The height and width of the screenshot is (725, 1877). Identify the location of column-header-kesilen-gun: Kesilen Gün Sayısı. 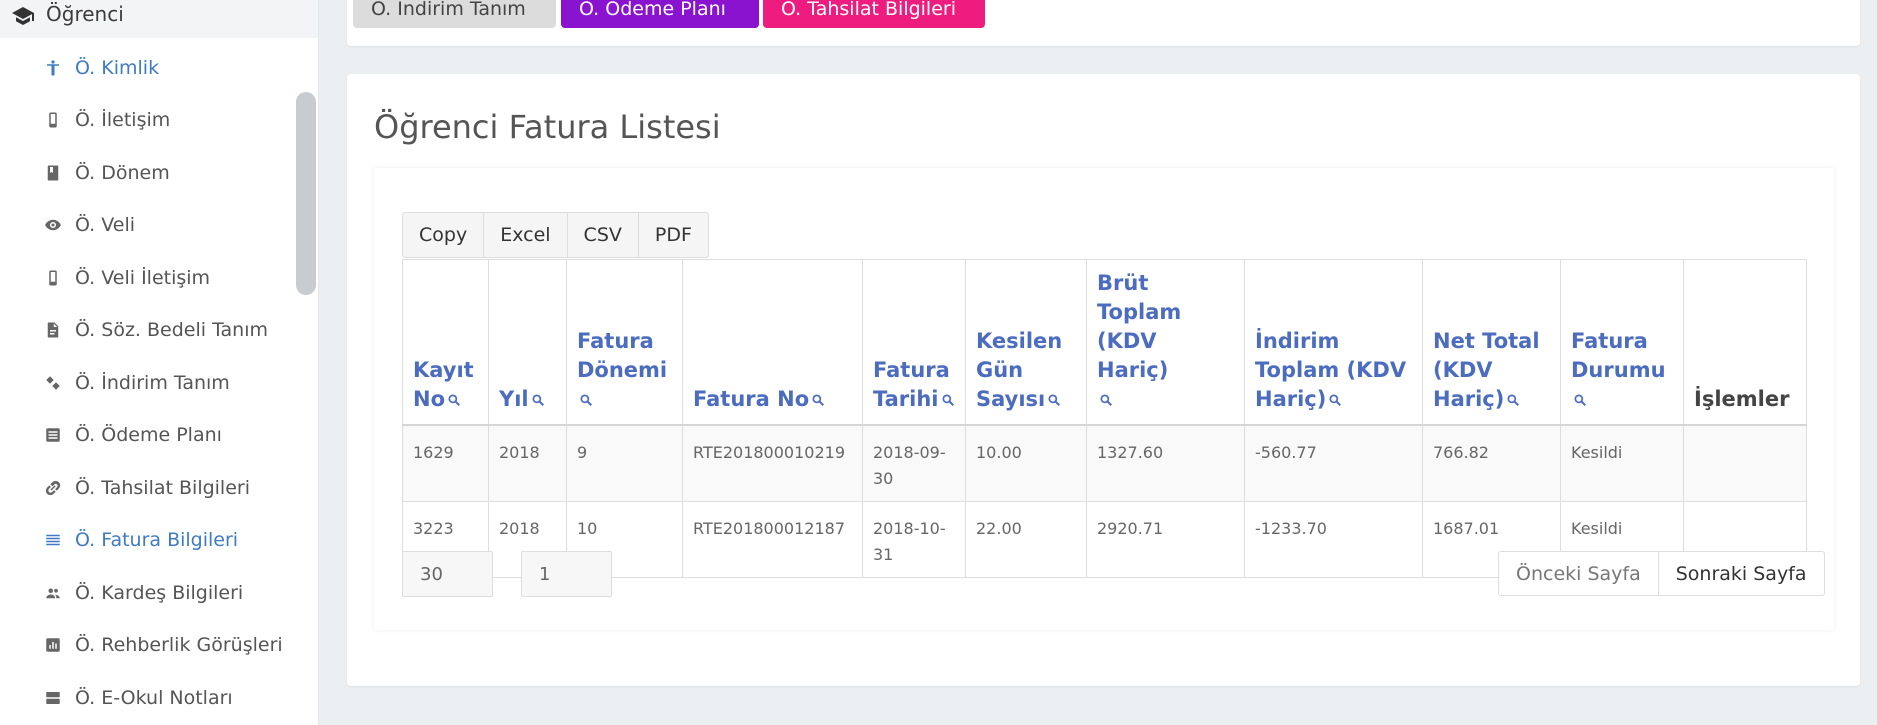
(1026, 342).